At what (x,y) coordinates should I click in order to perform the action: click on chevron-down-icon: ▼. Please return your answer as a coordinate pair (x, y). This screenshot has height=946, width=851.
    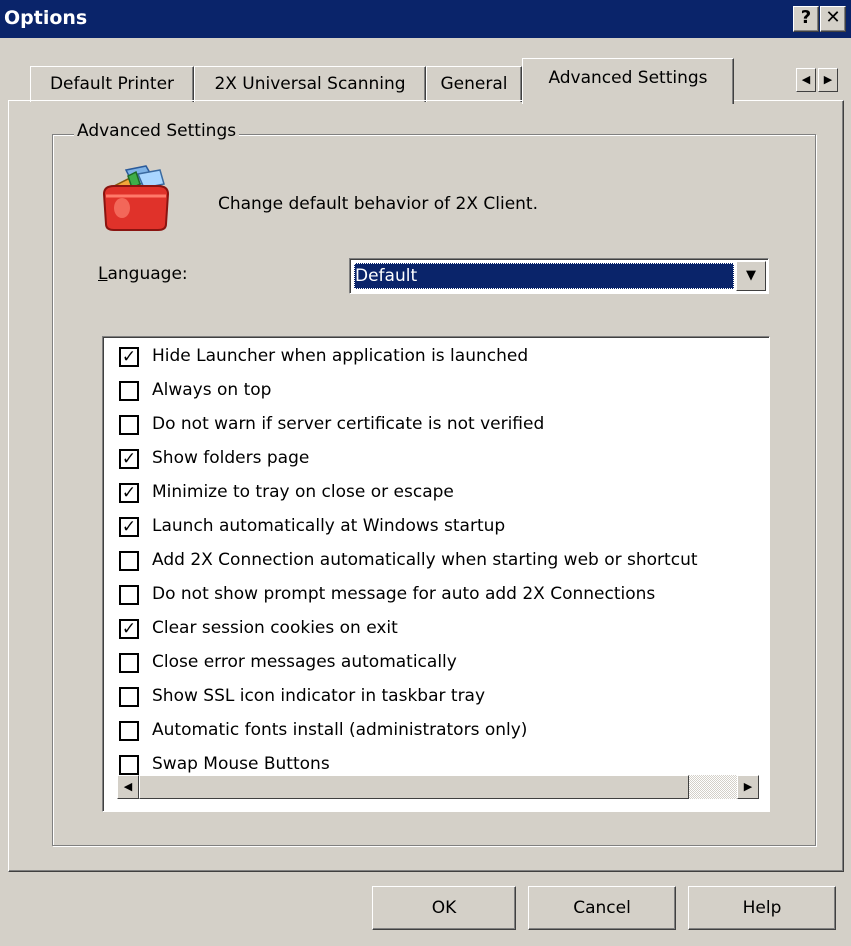
    Looking at the image, I should click on (751, 276).